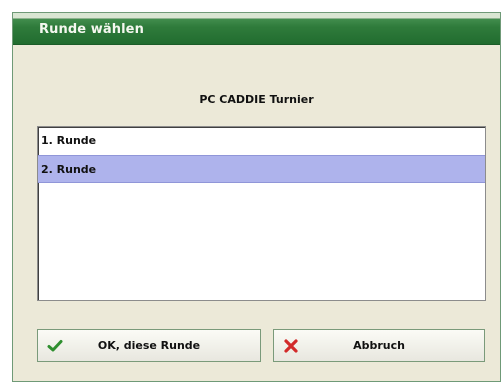  Describe the element at coordinates (256, 99) in the screenshot. I see `tournament-name: PC CADDIE Turnier` at that location.